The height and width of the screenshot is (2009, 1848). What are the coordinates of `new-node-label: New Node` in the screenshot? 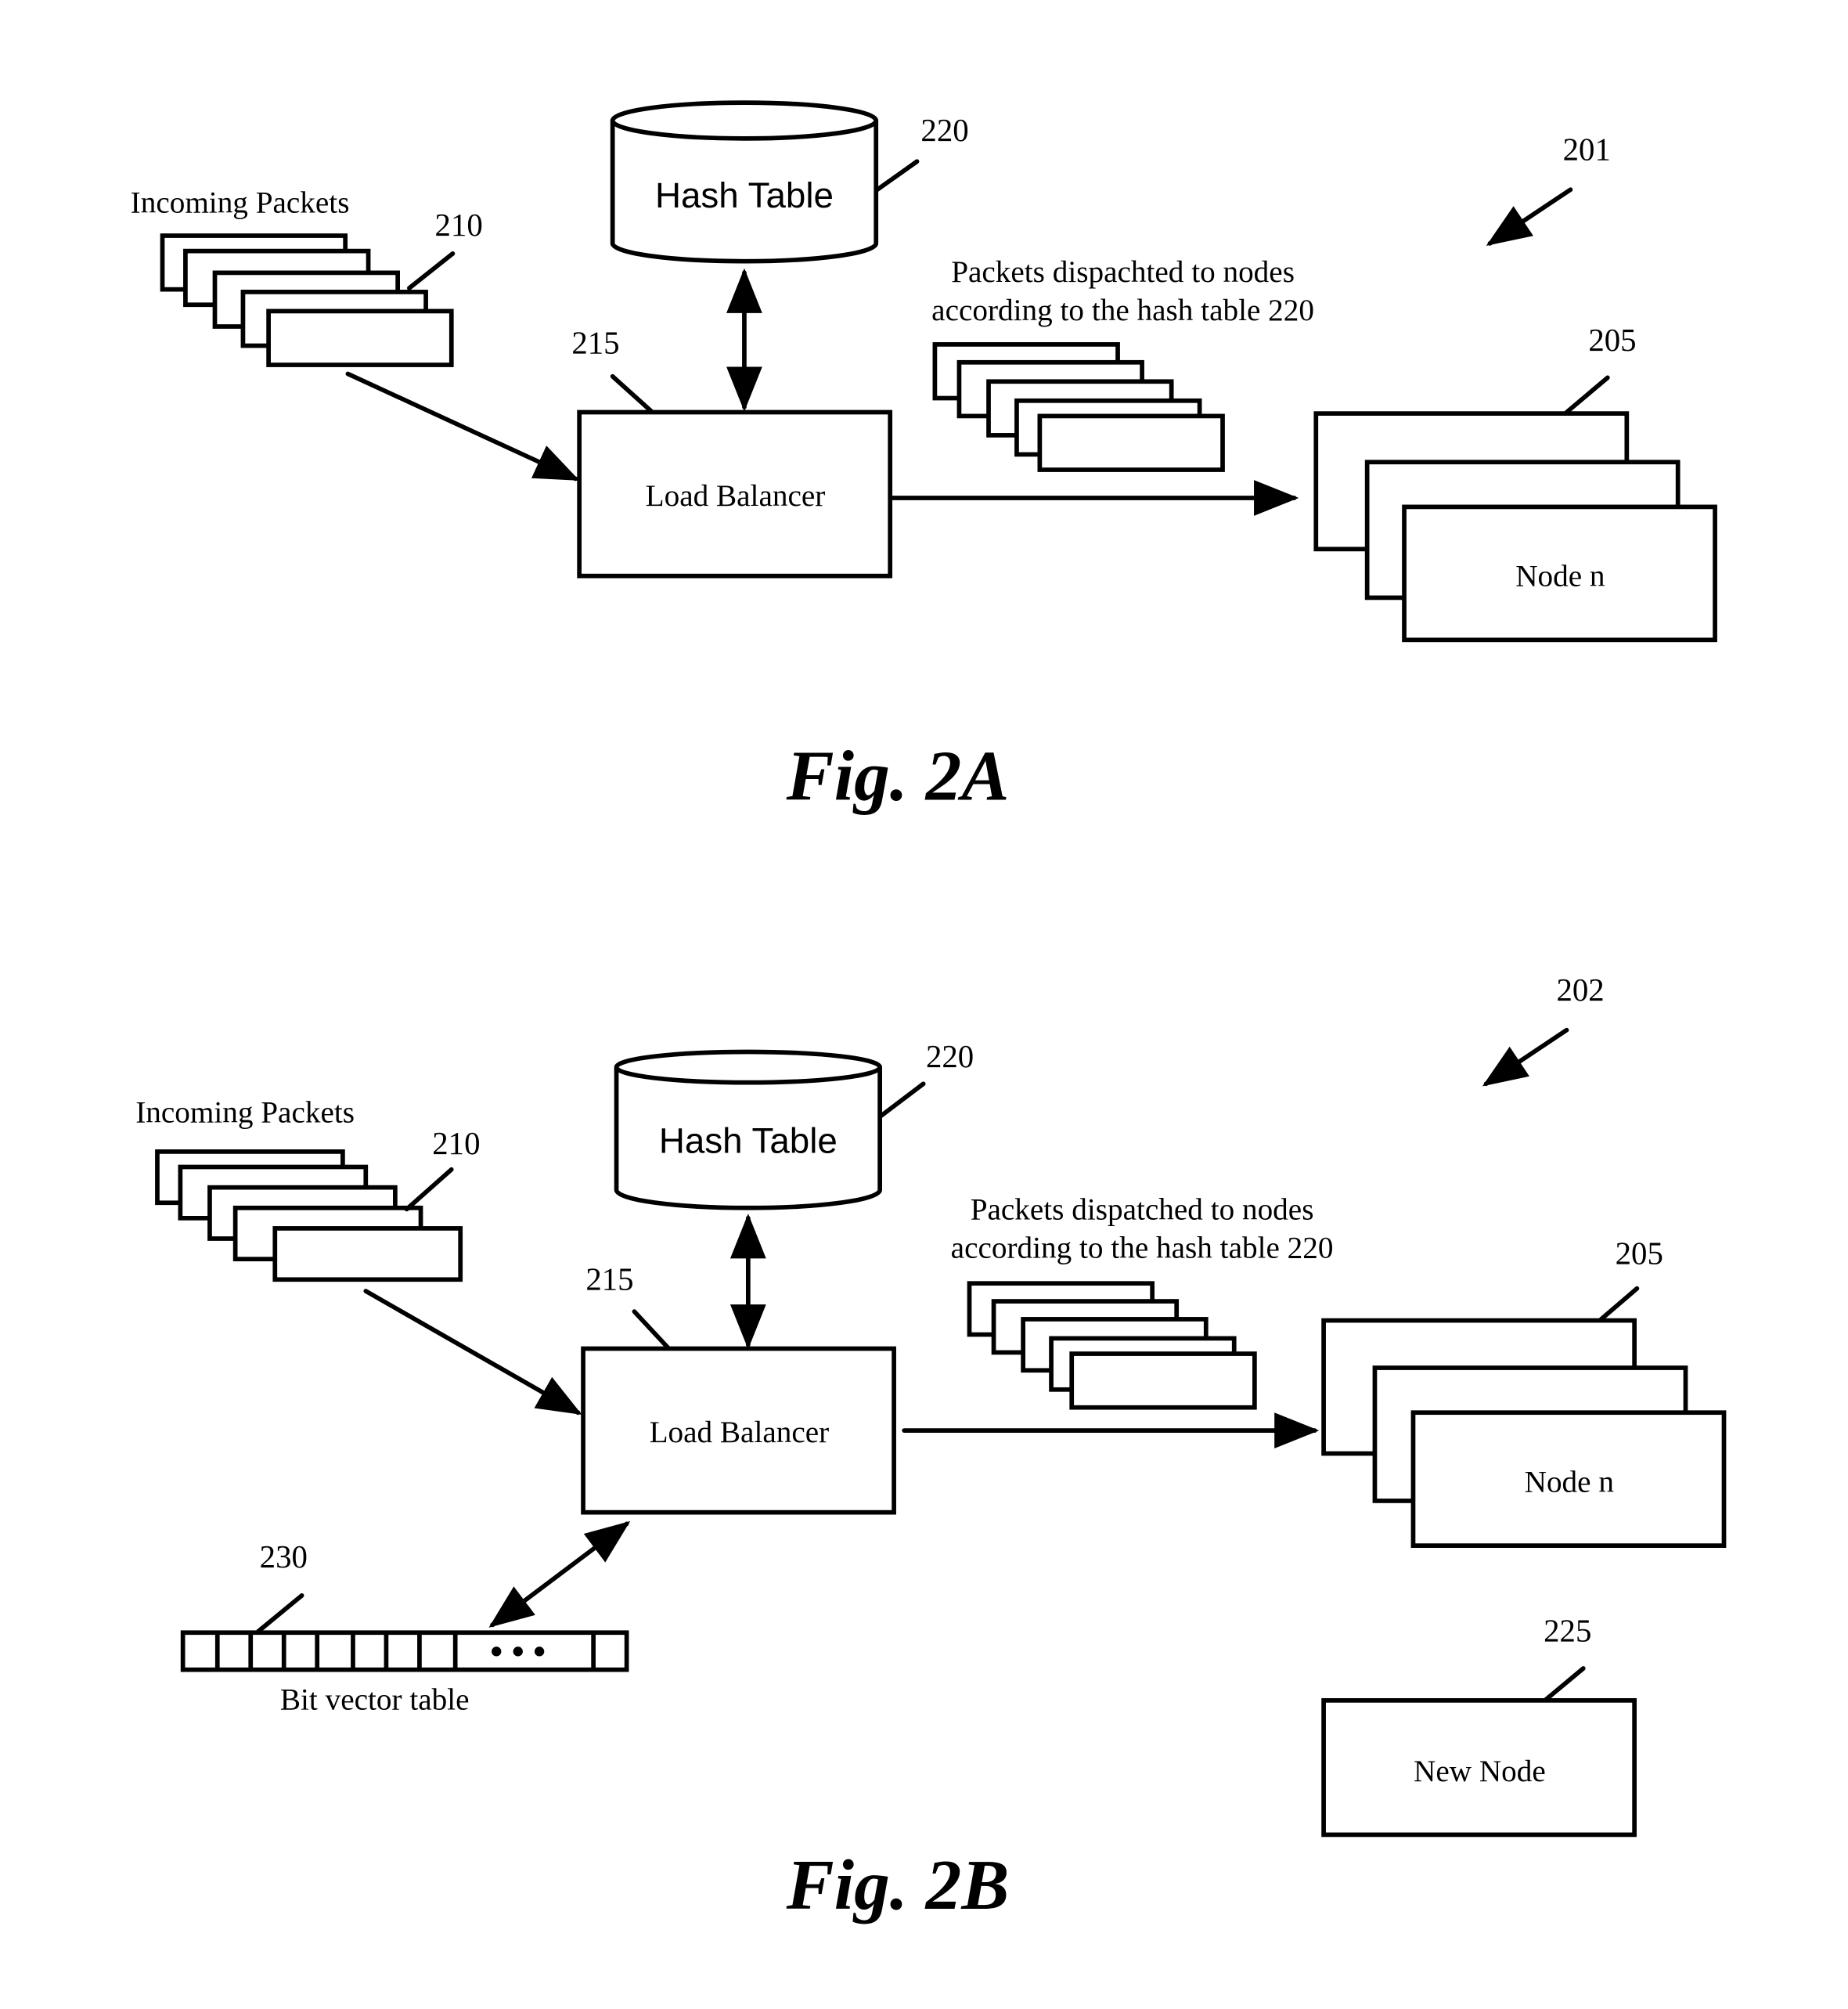 It's located at (1480, 1772).